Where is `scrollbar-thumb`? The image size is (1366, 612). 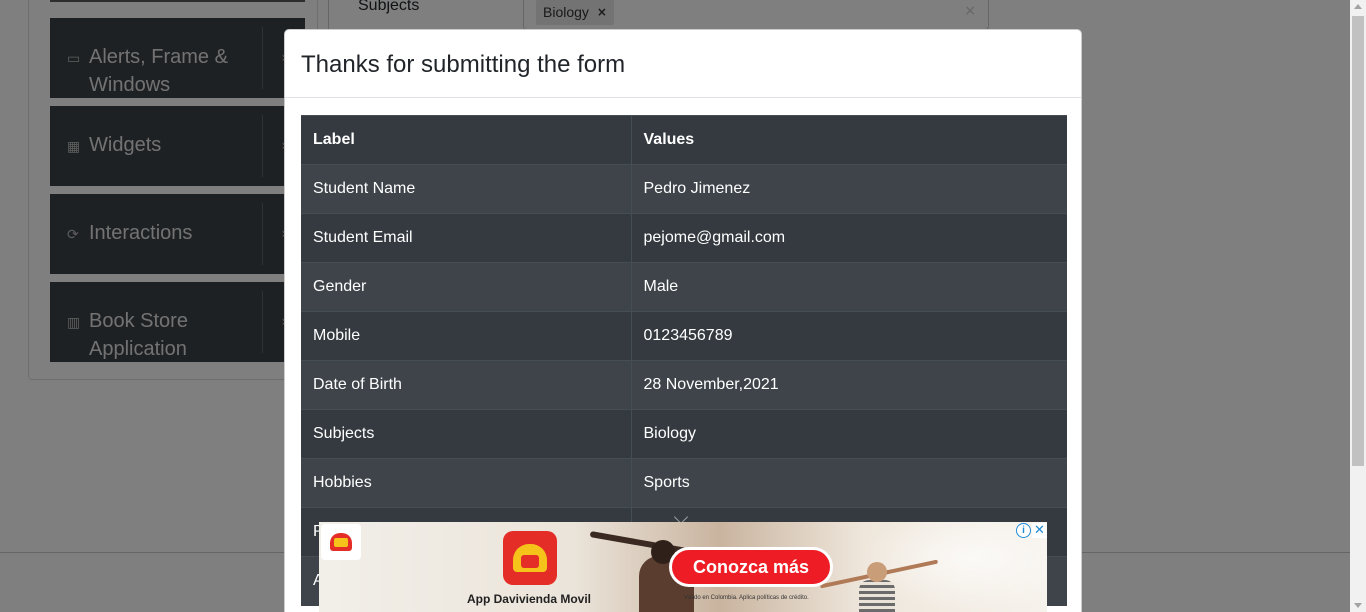 scrollbar-thumb is located at coordinates (1358, 241).